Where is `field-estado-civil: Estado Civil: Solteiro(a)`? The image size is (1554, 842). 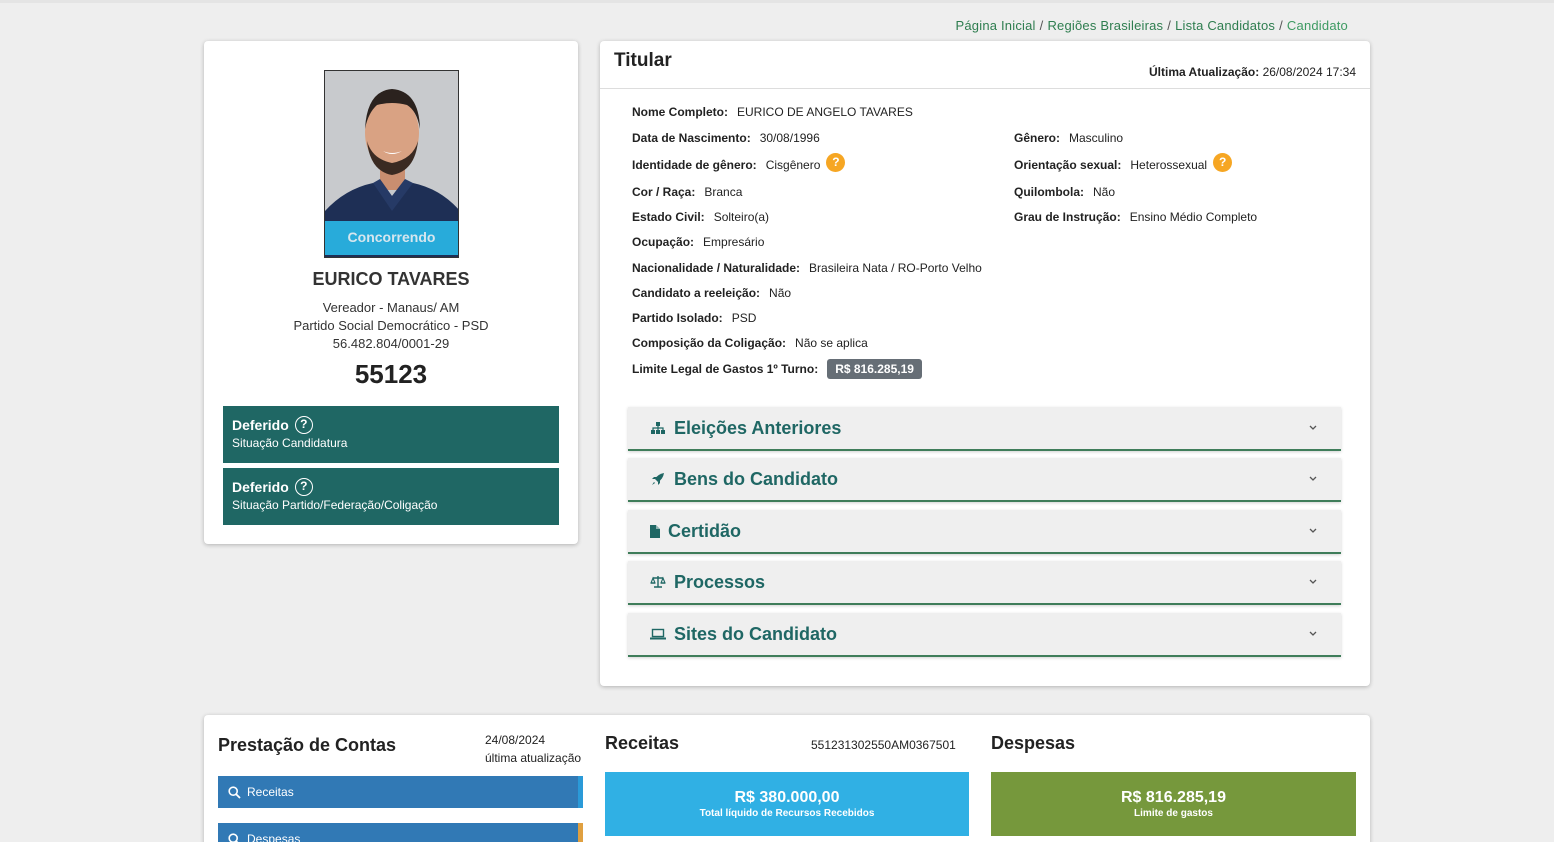 field-estado-civil: Estado Civil: Solteiro(a) is located at coordinates (700, 217).